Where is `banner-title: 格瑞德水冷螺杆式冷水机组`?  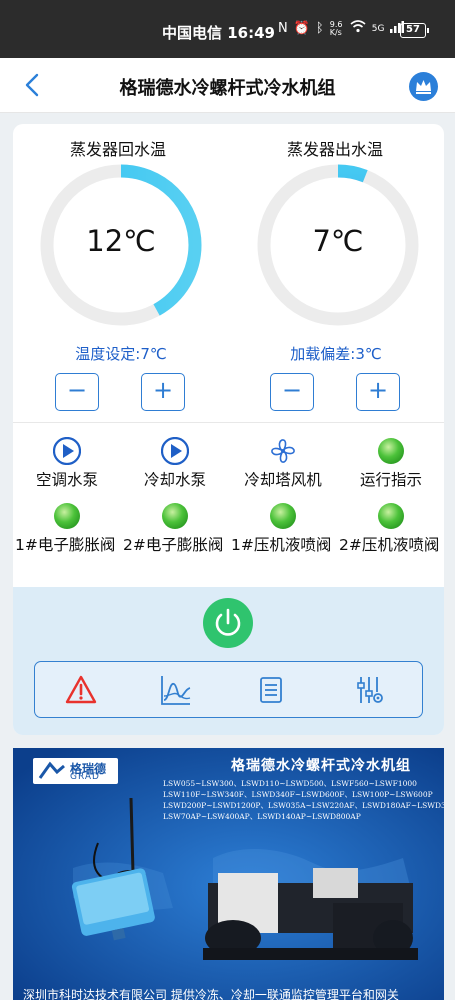
banner-title: 格瑞德水冷螺杆式冷水机组 is located at coordinates (321, 766).